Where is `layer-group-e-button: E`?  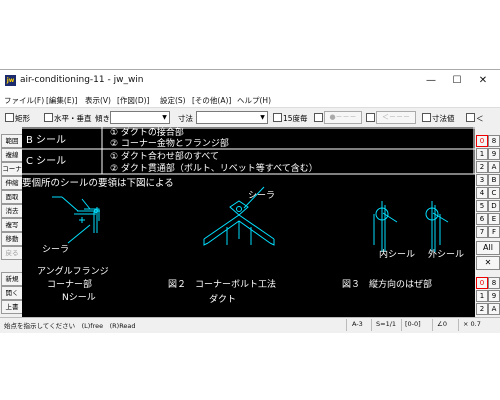
layer-group-e-button: E is located at coordinates (494, 219).